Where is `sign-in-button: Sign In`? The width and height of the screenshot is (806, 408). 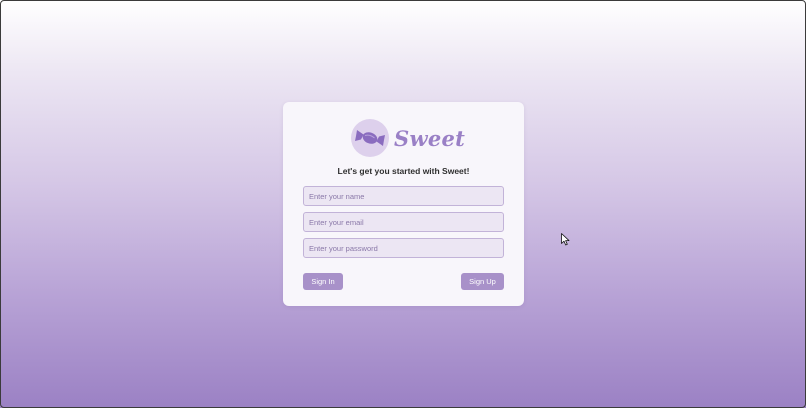
sign-in-button: Sign In is located at coordinates (323, 281).